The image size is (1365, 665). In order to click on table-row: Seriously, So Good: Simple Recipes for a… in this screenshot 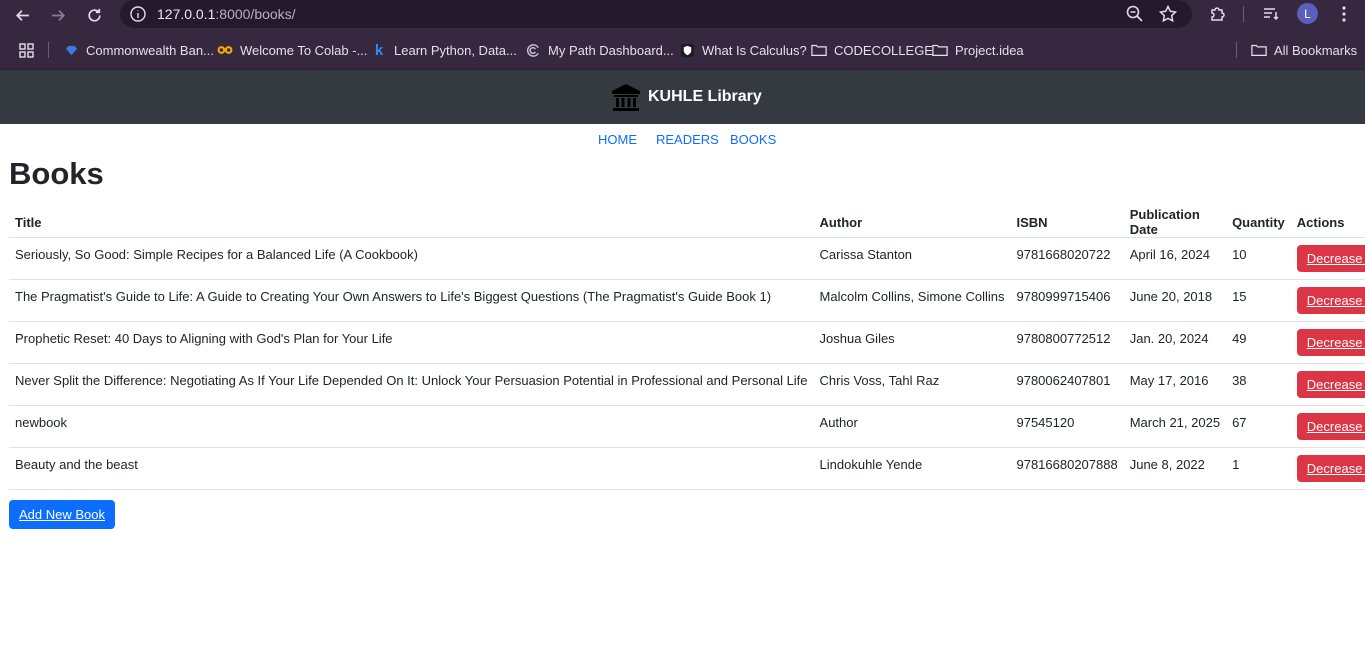, I will do `click(687, 258)`.